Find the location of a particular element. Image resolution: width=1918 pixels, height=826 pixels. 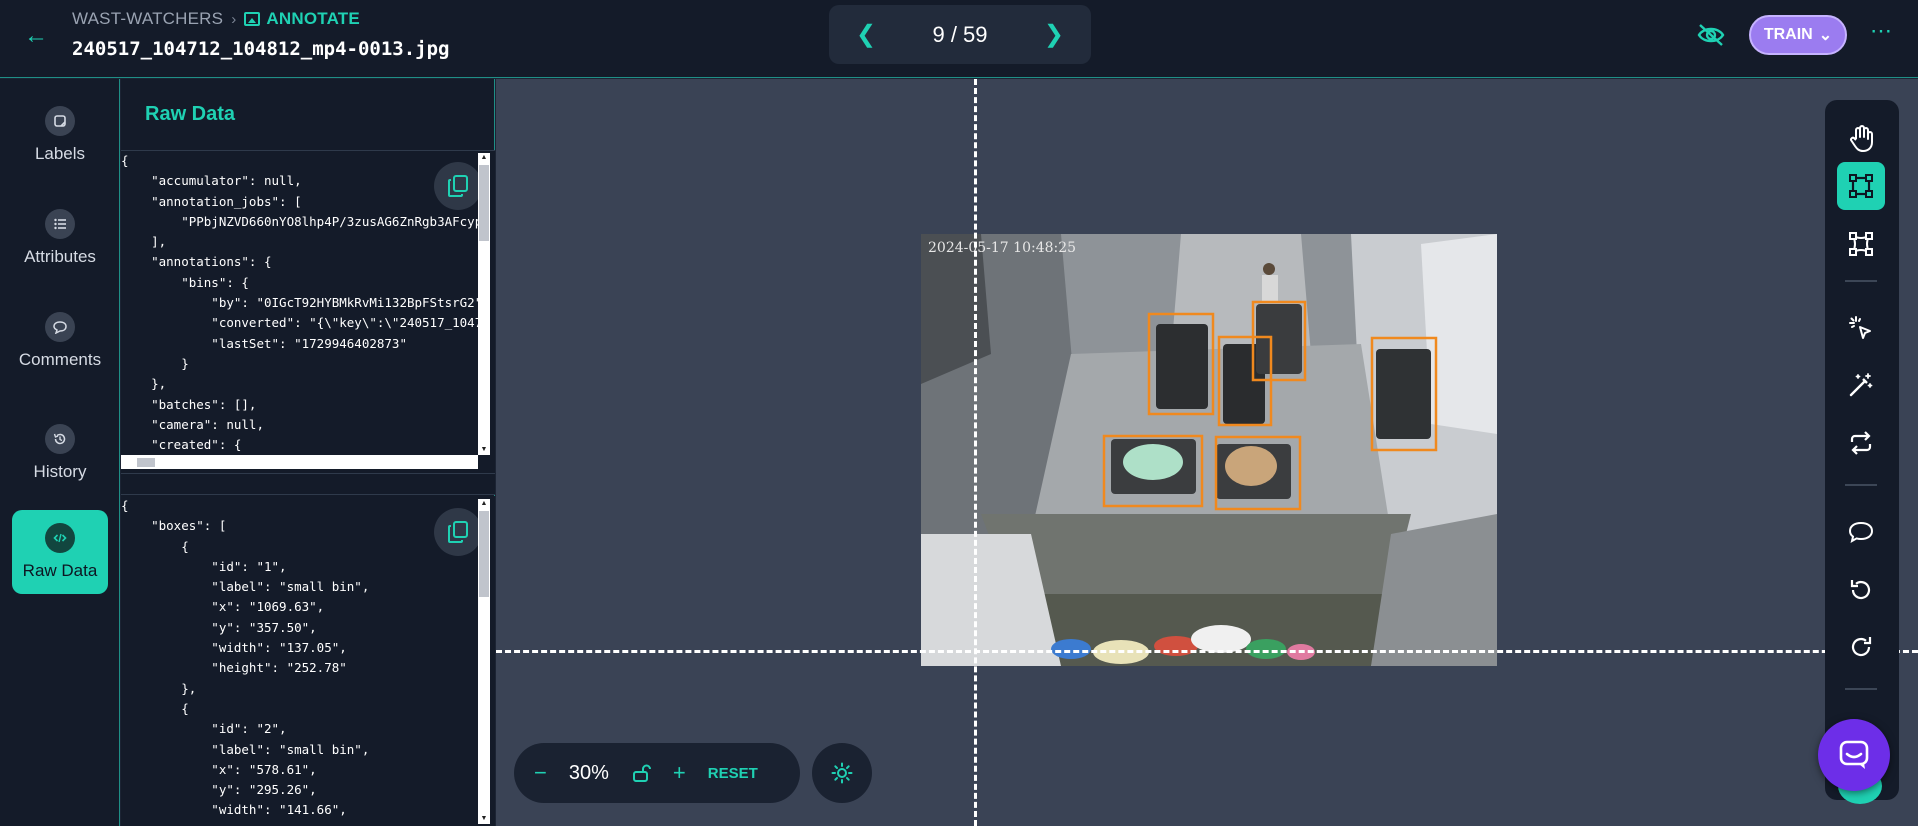

redo-button is located at coordinates (1861, 647).